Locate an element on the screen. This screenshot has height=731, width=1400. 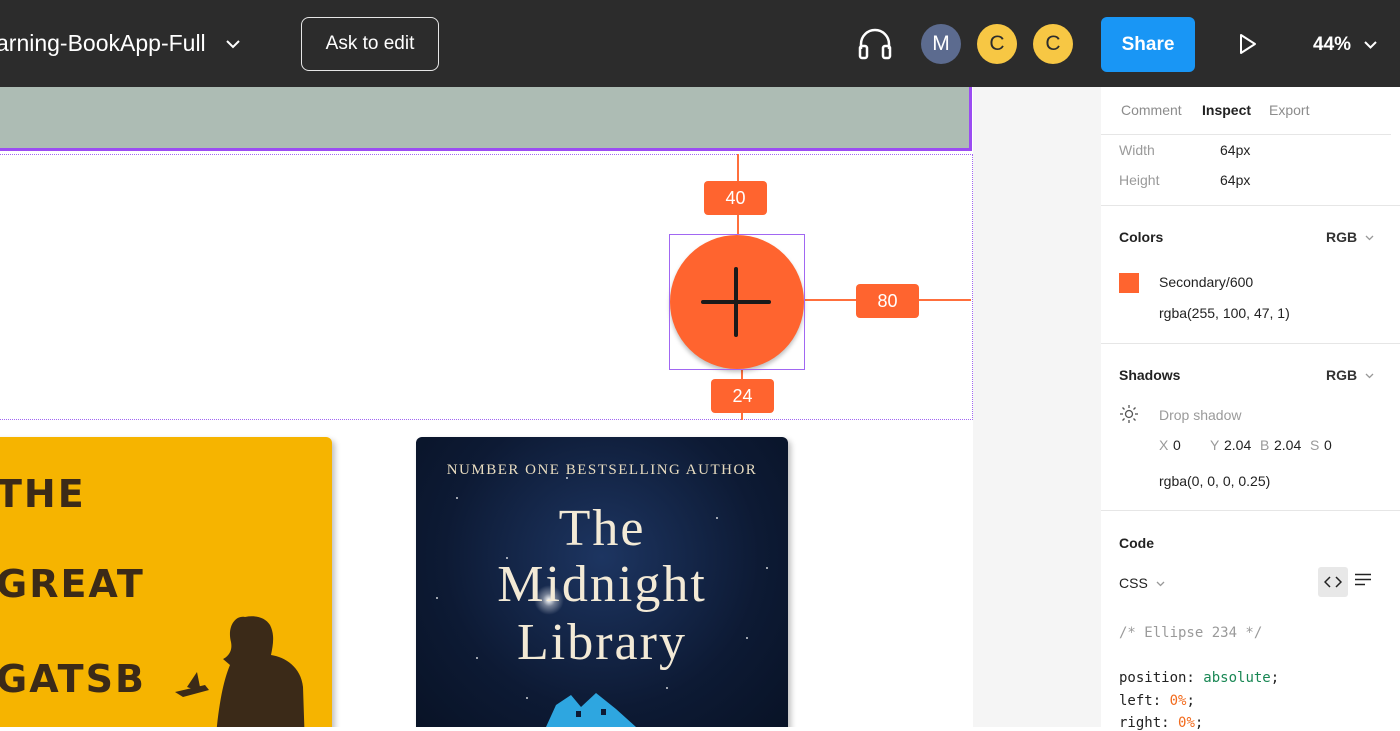
code-language-dropdown: CSS is located at coordinates (1142, 583).